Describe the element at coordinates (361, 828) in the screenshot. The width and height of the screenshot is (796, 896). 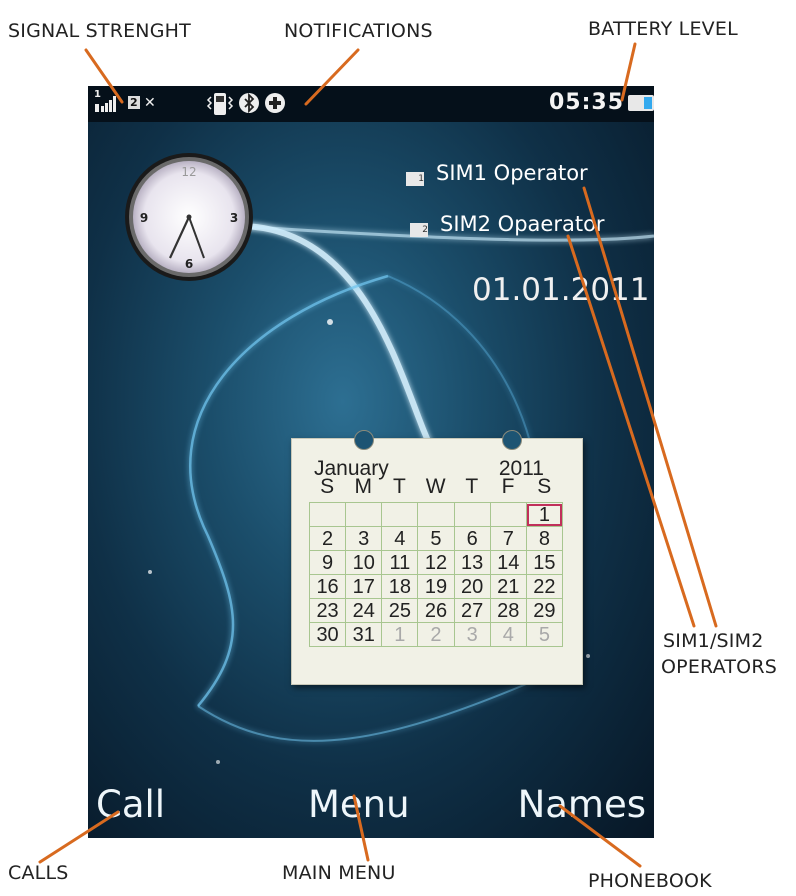
I see `leader-main-menu` at that location.